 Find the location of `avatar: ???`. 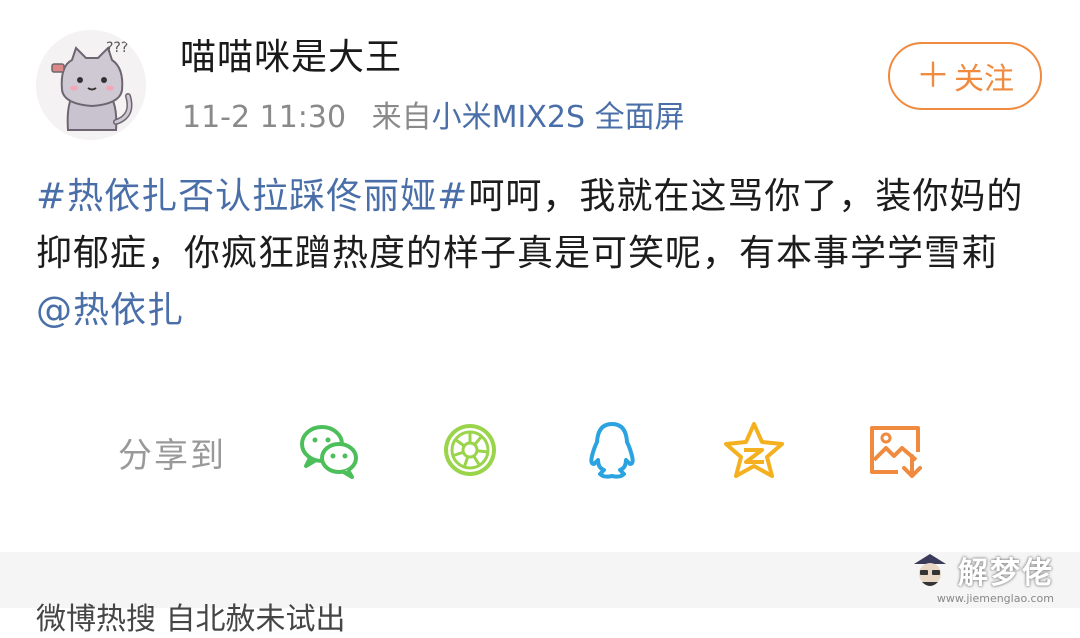

avatar: ??? is located at coordinates (91, 85).